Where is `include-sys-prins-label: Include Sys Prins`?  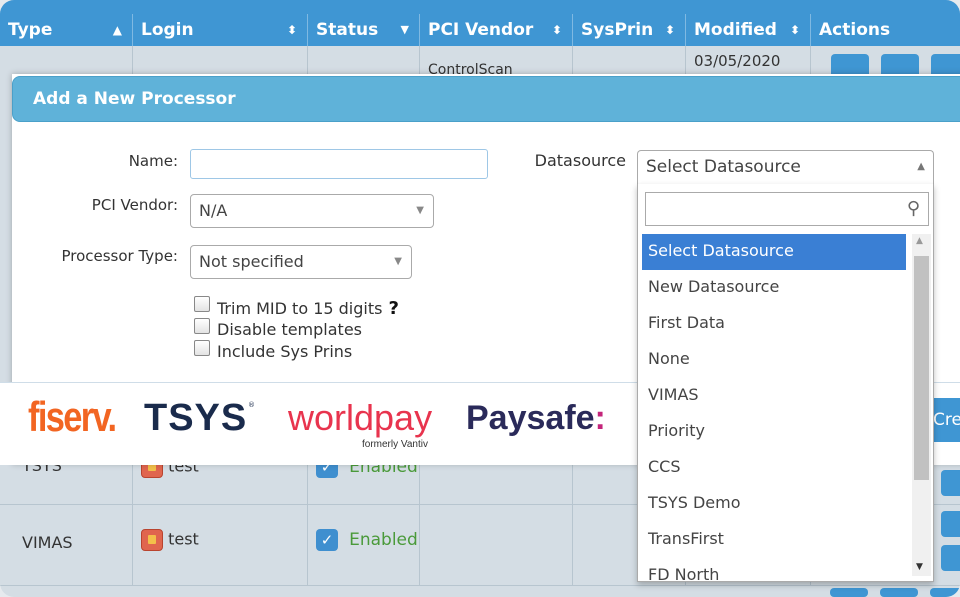 include-sys-prins-label: Include Sys Prins is located at coordinates (285, 351).